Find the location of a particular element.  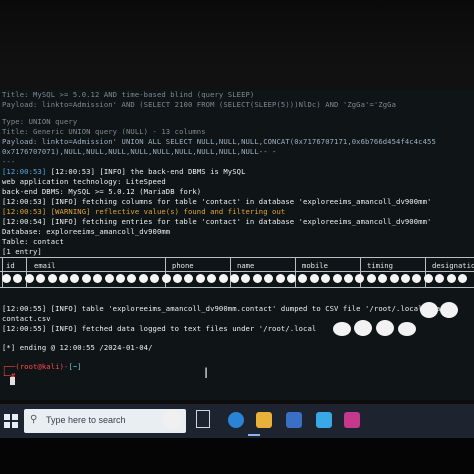

prompt-user: root@kali is located at coordinates (39, 366).